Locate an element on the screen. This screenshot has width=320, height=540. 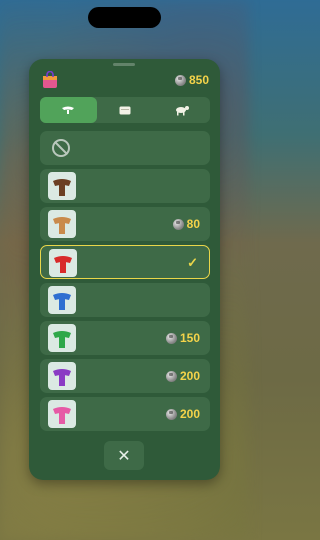
close-icon: ✕ is located at coordinates (124, 456).